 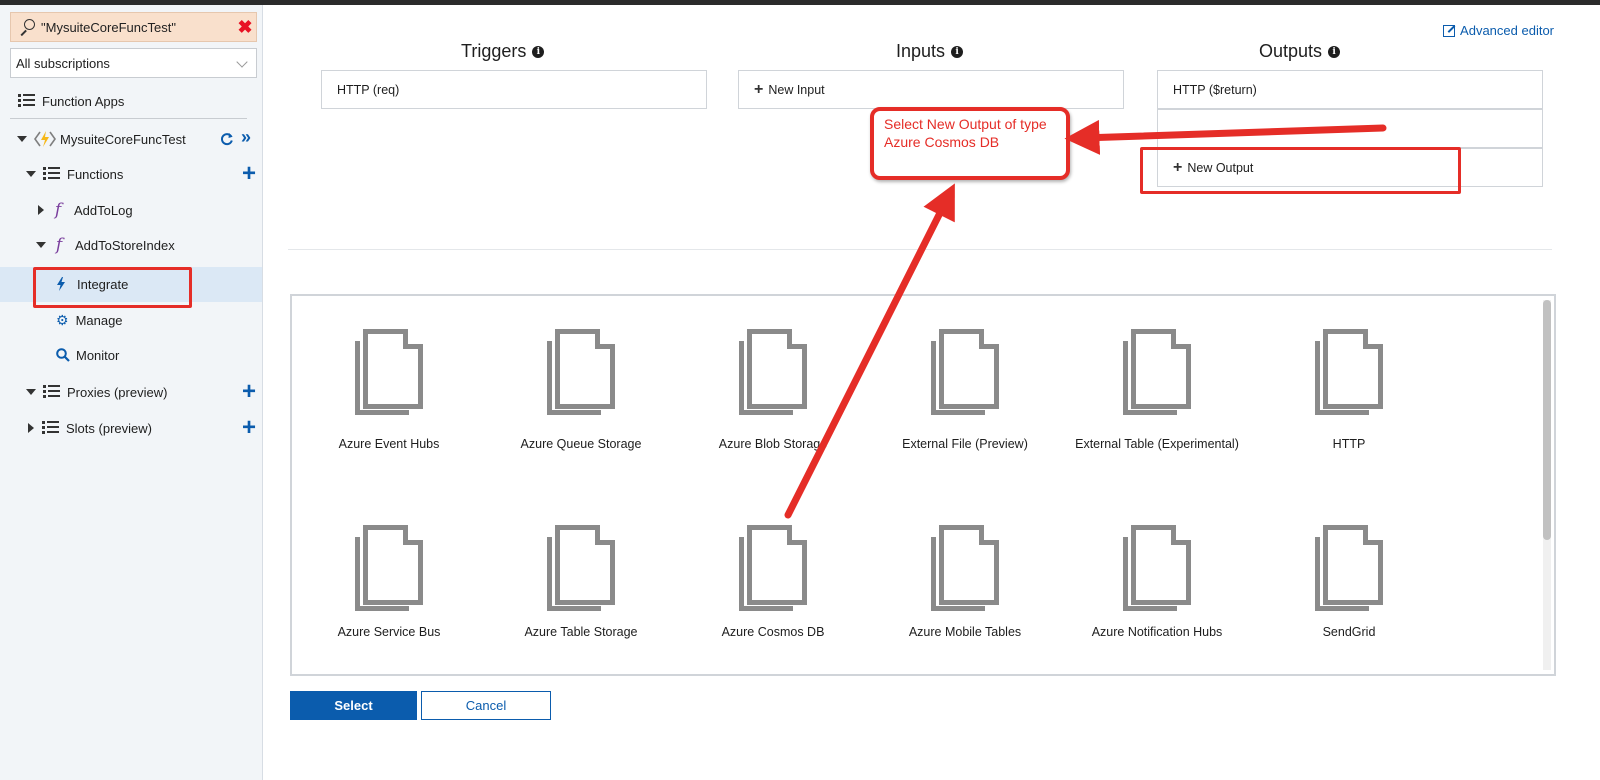 I want to click on template-tile: SendGrid, so click(x=1349, y=600).